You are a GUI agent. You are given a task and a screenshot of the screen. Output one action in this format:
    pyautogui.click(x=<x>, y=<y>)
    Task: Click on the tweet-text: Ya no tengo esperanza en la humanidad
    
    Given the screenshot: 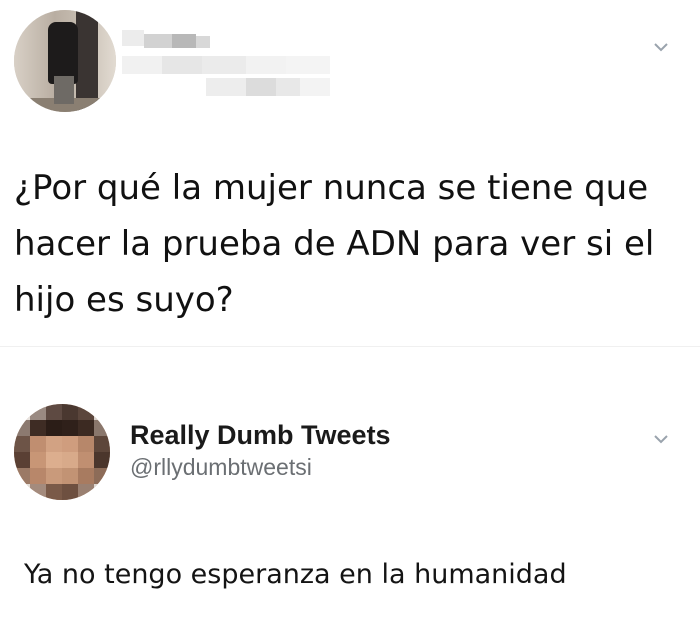 What is the action you would take?
    pyautogui.click(x=295, y=574)
    